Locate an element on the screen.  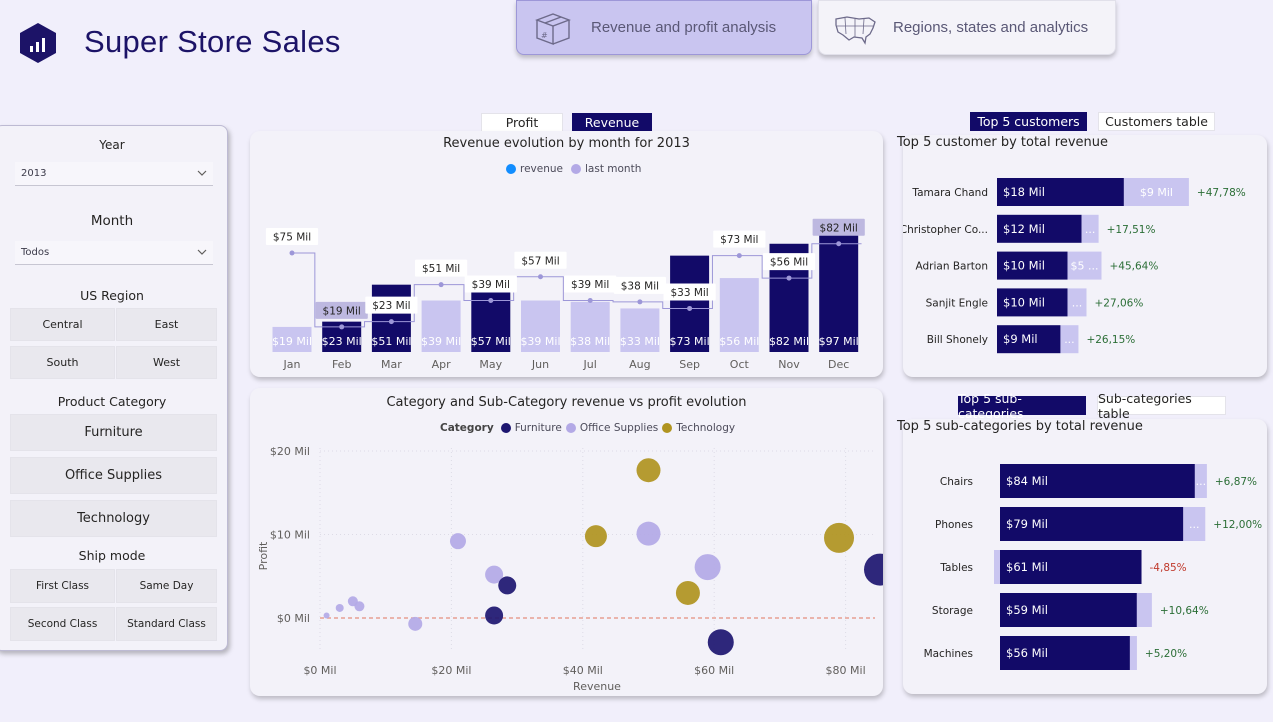
row-name-label: Sanjit Engle is located at coordinates (957, 303).